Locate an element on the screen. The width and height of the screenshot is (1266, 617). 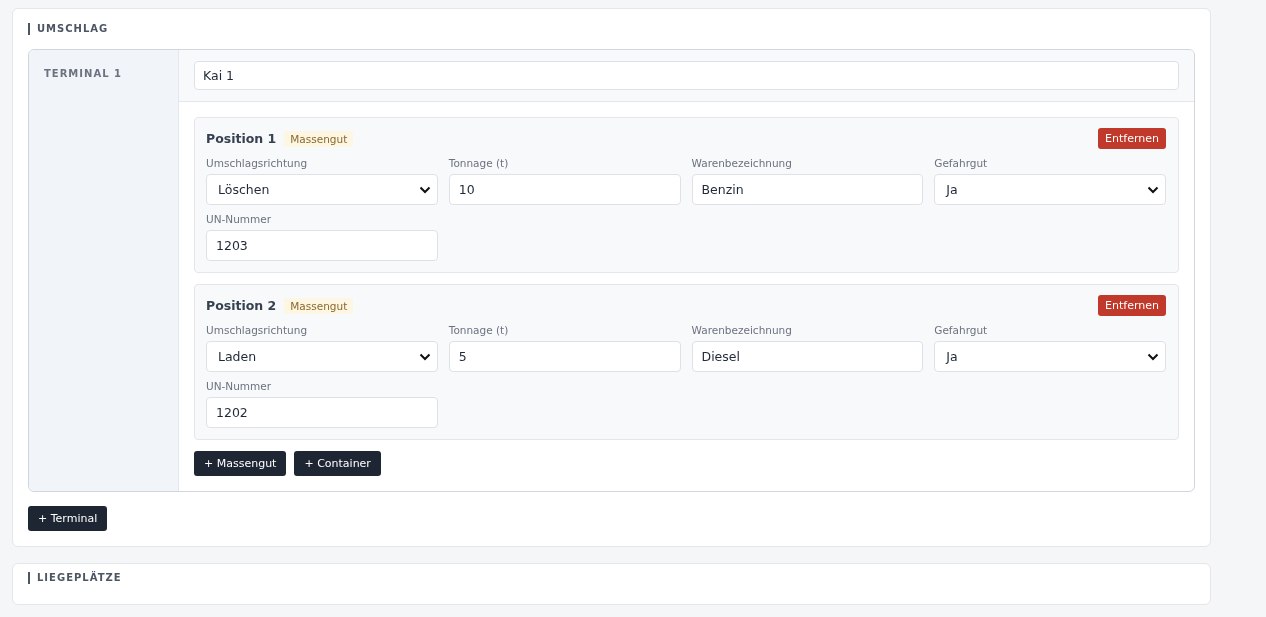
input-field: 1202 is located at coordinates (322, 412).